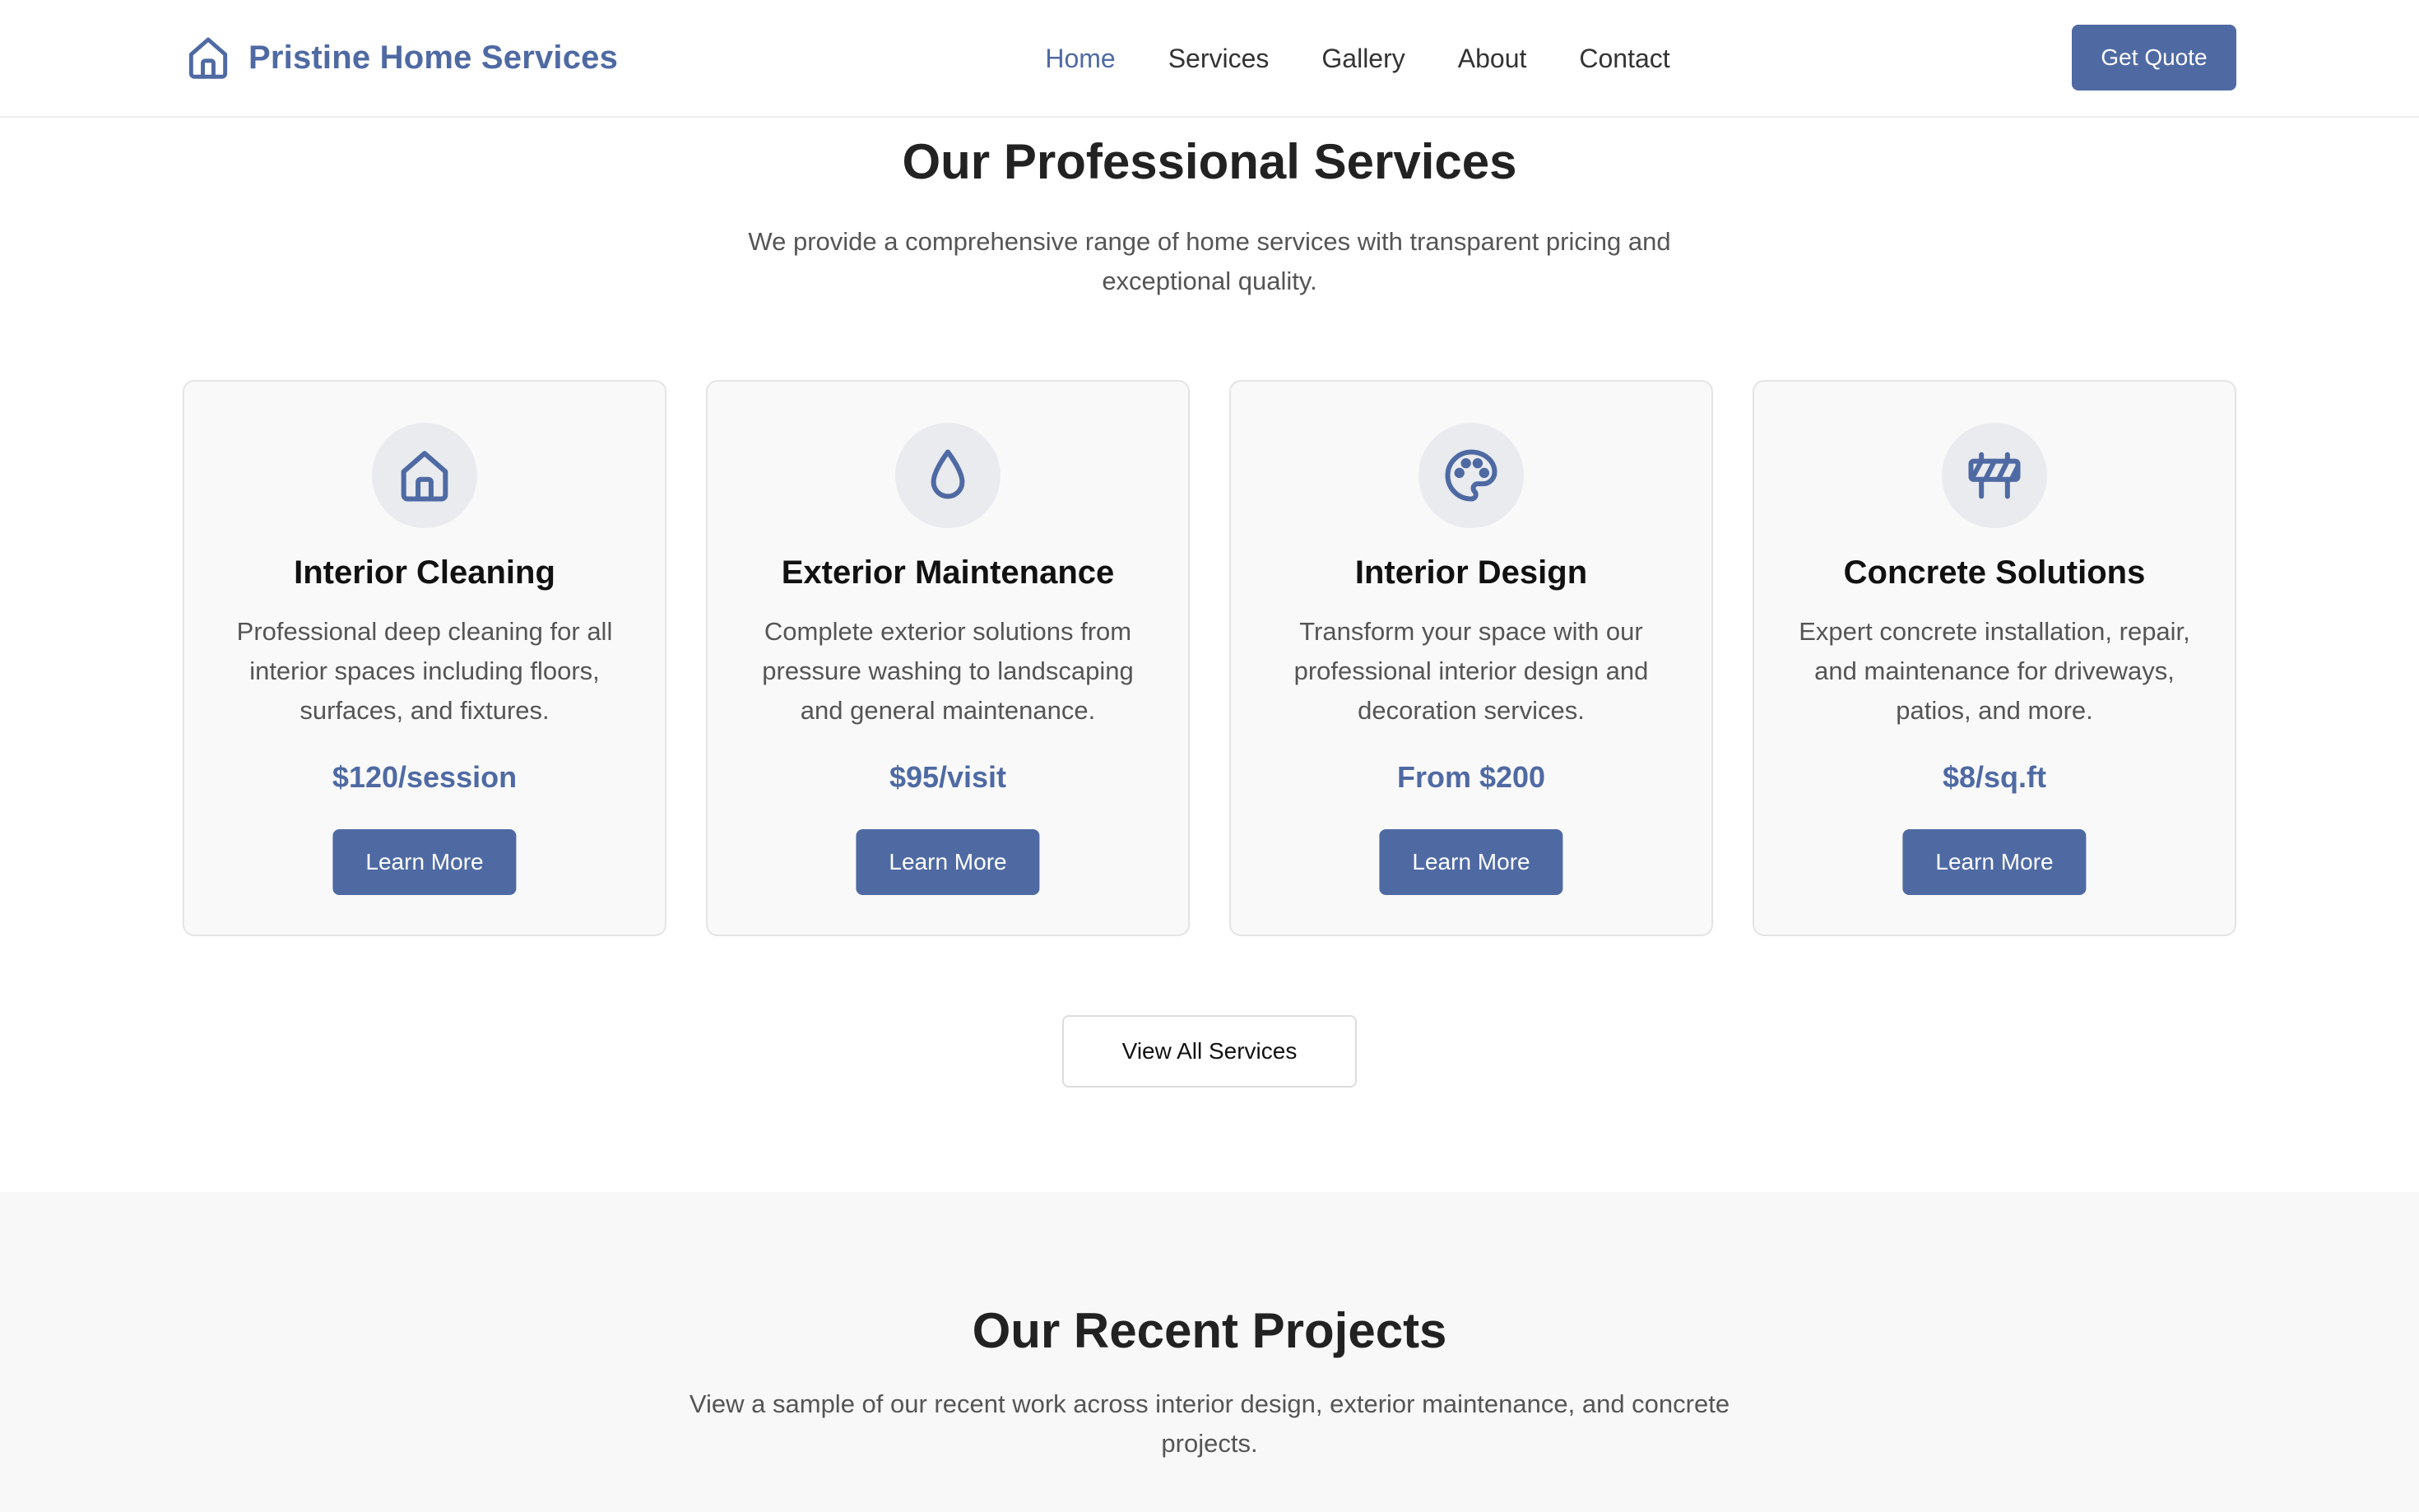  Describe the element at coordinates (1471, 572) in the screenshot. I see `card-title: Interior Design` at that location.